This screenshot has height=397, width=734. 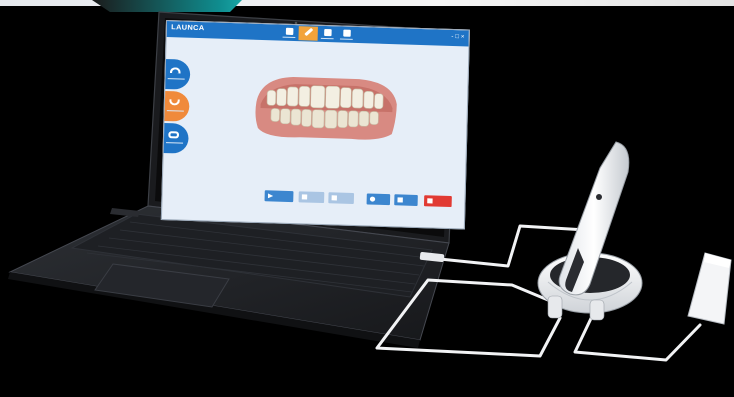 I want to click on play-button, so click(x=279, y=196).